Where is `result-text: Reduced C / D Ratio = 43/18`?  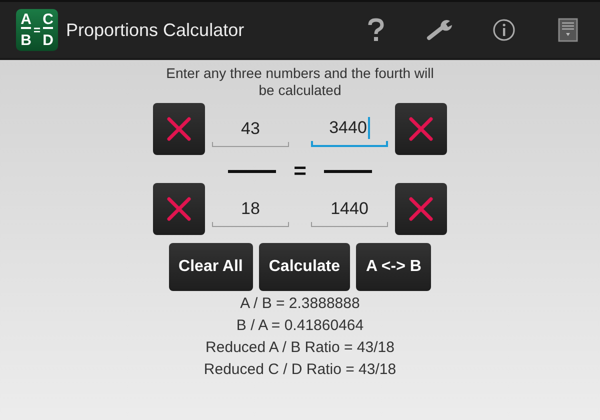
result-text: Reduced C / D Ratio = 43/18 is located at coordinates (300, 370).